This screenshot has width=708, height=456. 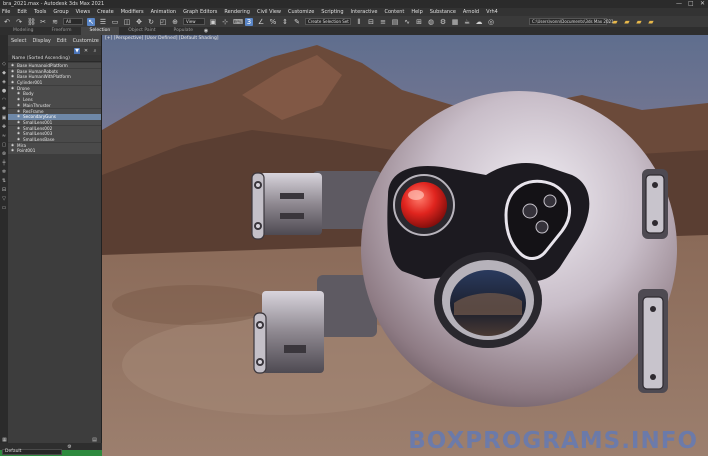 What do you see at coordinates (4, 82) in the screenshot?
I see `display-invert-icon: ◈` at bounding box center [4, 82].